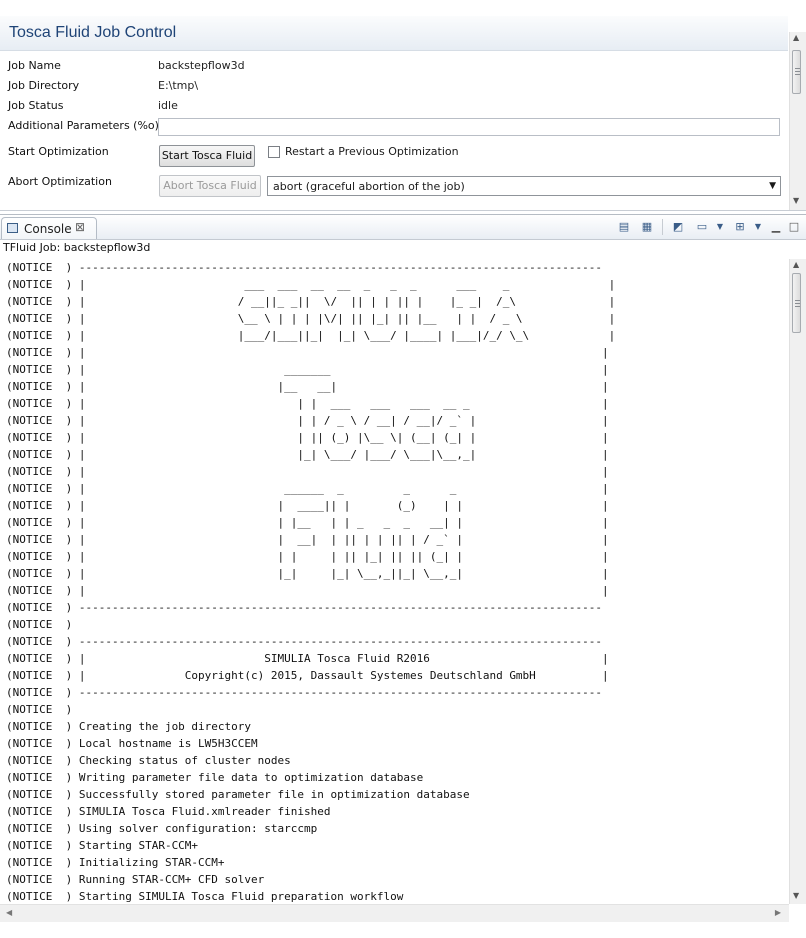 The image size is (806, 938). I want to click on tab-console-label: Console, so click(48, 229).